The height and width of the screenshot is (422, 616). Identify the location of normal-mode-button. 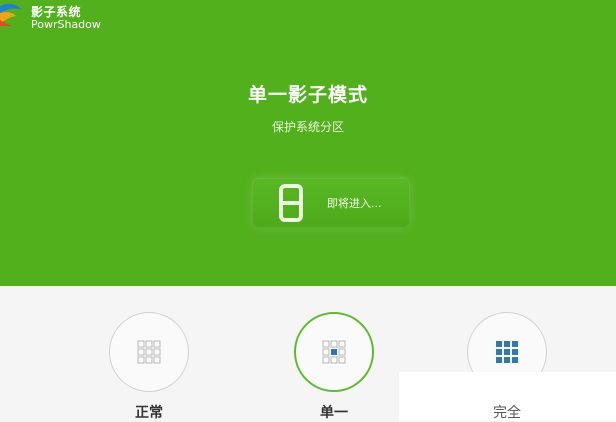
(149, 352).